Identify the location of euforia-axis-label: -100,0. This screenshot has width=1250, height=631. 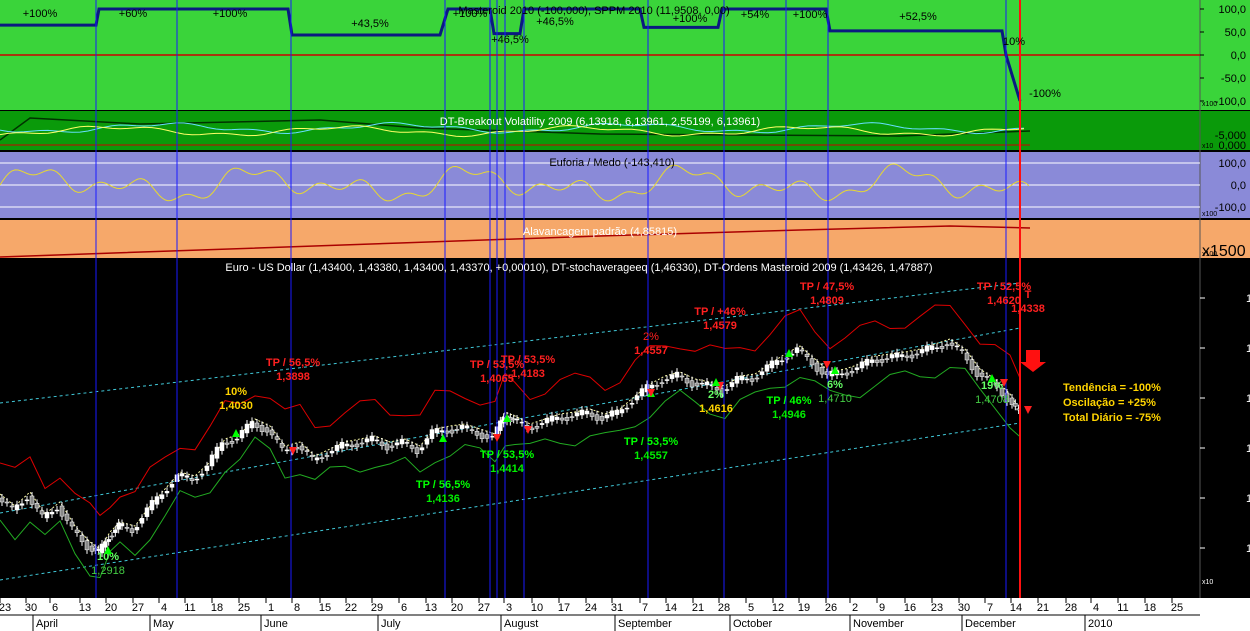
(1230, 208).